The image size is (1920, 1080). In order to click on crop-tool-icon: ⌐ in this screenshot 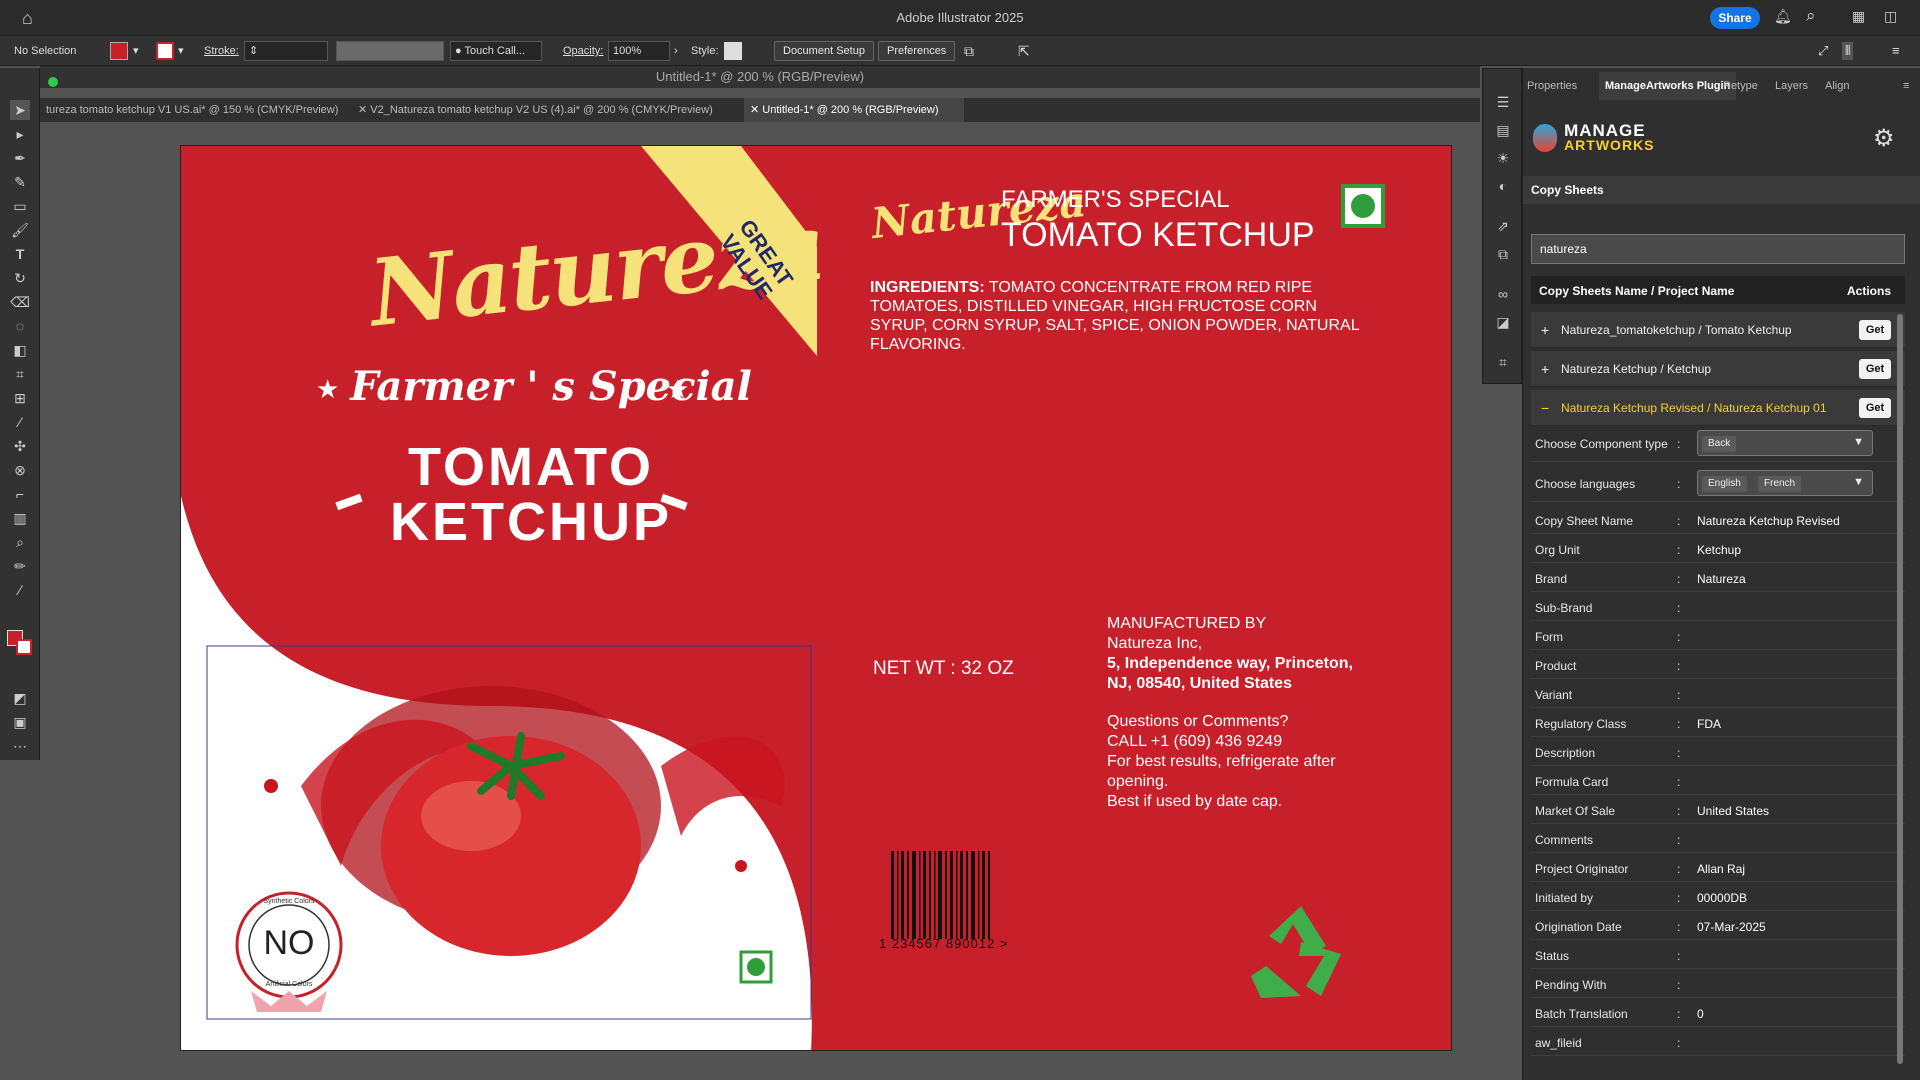, I will do `click(20, 494)`.